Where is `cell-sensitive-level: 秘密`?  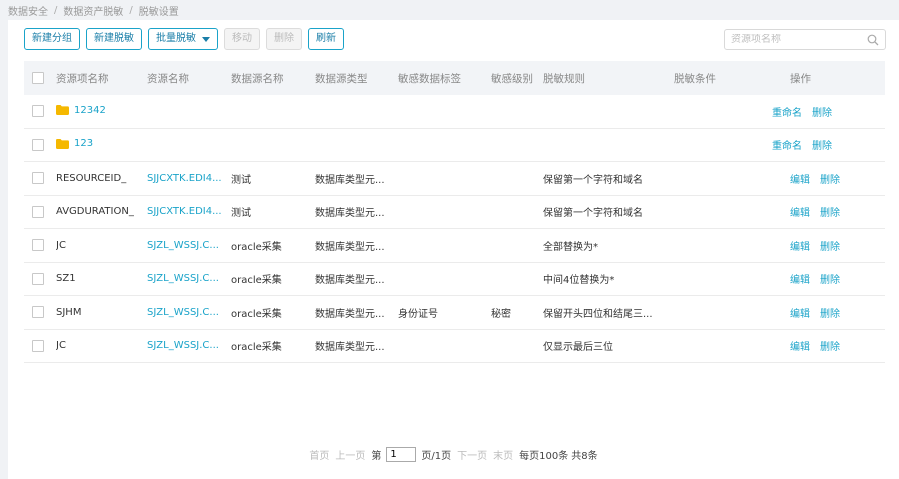
cell-sensitive-level: 秘密 is located at coordinates (501, 314).